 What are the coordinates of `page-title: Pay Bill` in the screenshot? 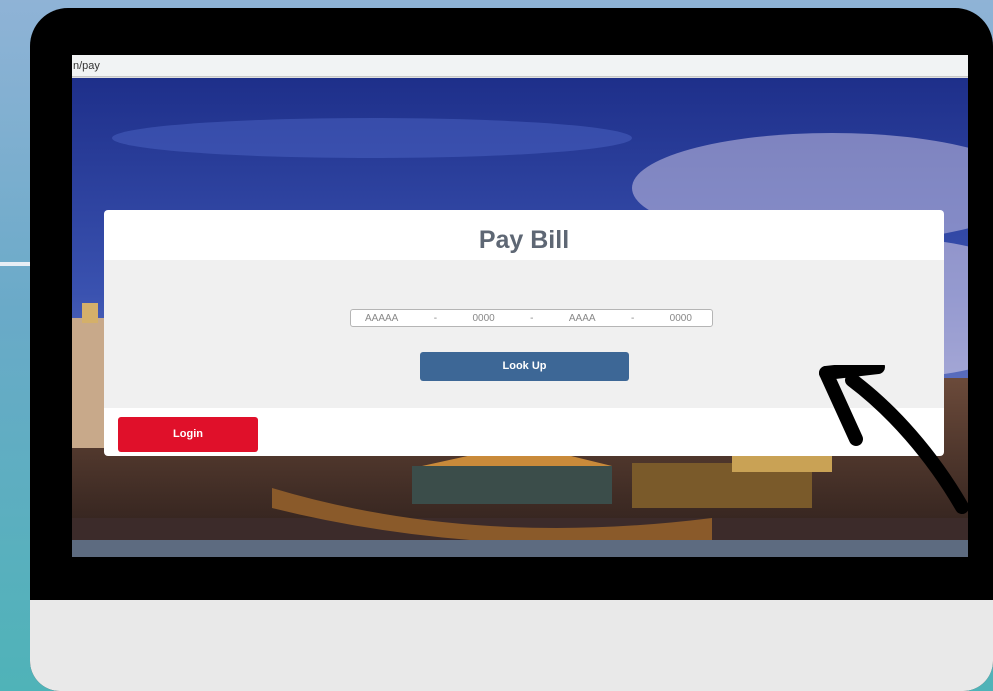 It's located at (524, 240).